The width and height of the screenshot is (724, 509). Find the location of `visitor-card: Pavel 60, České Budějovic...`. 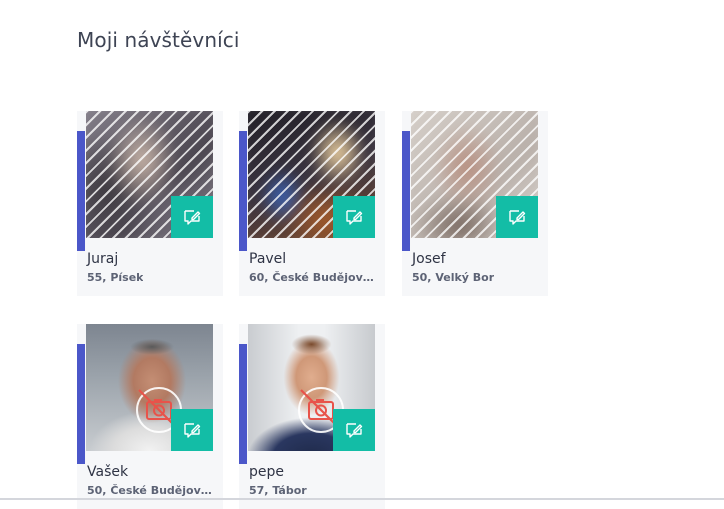

visitor-card: Pavel 60, České Budějovic... is located at coordinates (312, 203).